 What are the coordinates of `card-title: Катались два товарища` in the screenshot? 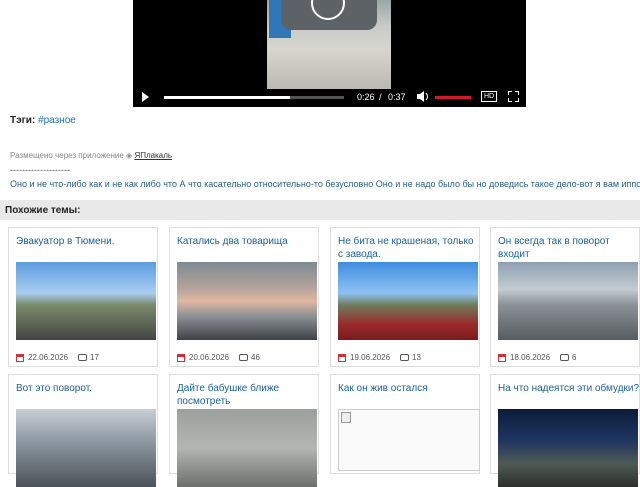 It's located at (248, 241).